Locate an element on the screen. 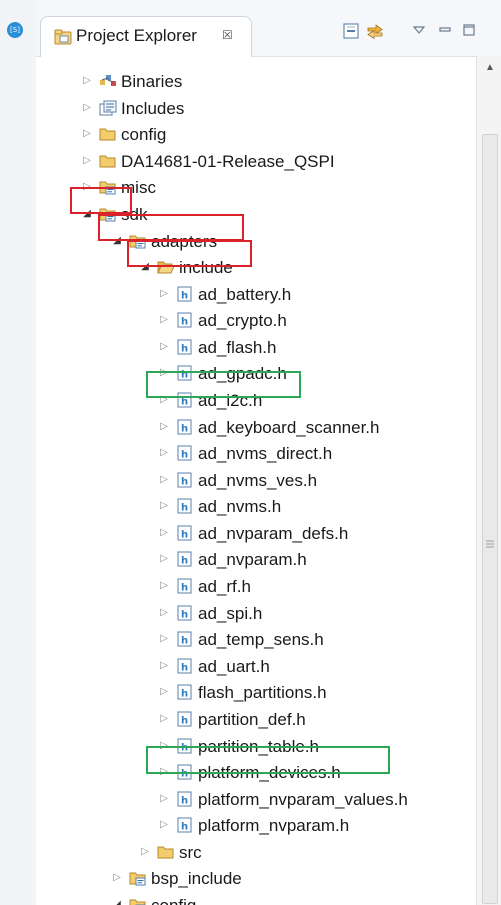 The height and width of the screenshot is (905, 501). tree-item: ▷ h ad_keyboard_scanner.h is located at coordinates (256, 428).